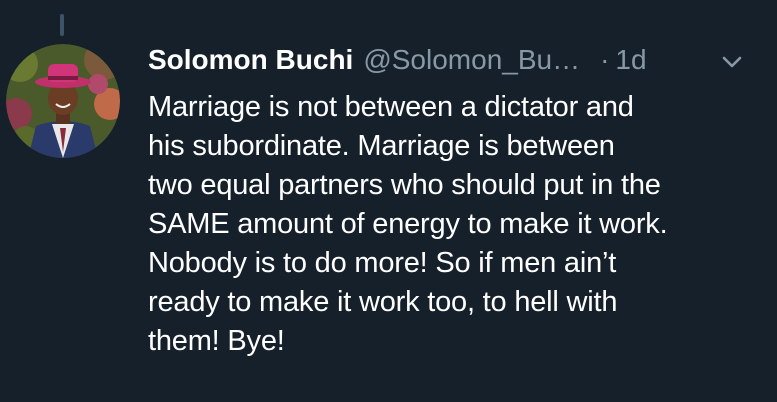 The width and height of the screenshot is (777, 402). I want to click on tweet-text-line: ready to make it work too, to hell with, so click(383, 302).